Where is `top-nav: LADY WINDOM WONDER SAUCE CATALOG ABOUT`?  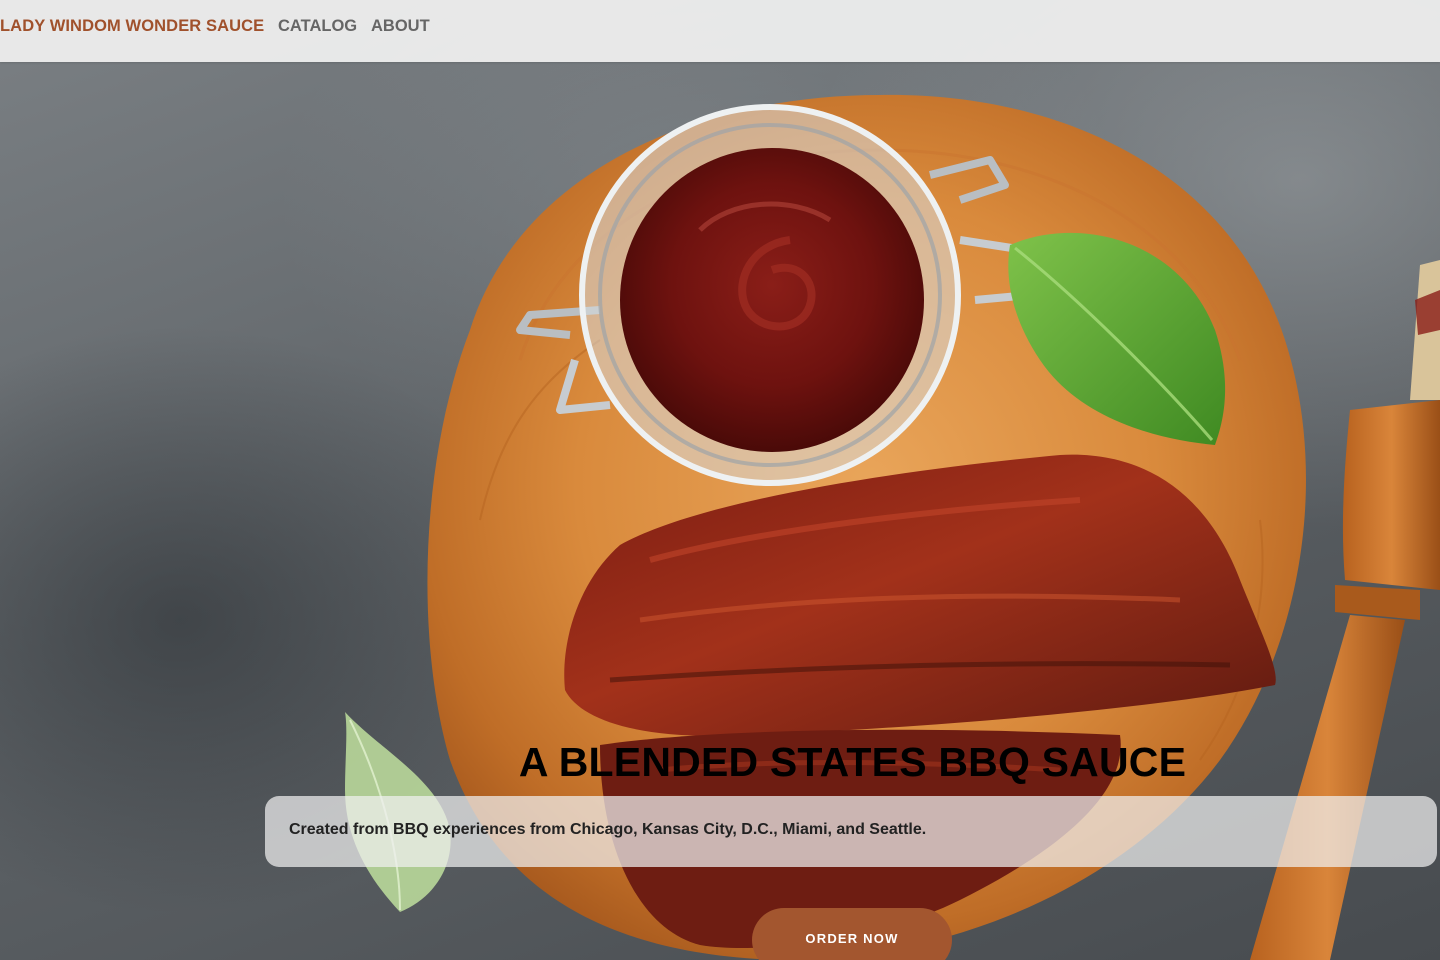
top-nav: LADY WINDOM WONDER SAUCE CATALOG ABOUT is located at coordinates (720, 31).